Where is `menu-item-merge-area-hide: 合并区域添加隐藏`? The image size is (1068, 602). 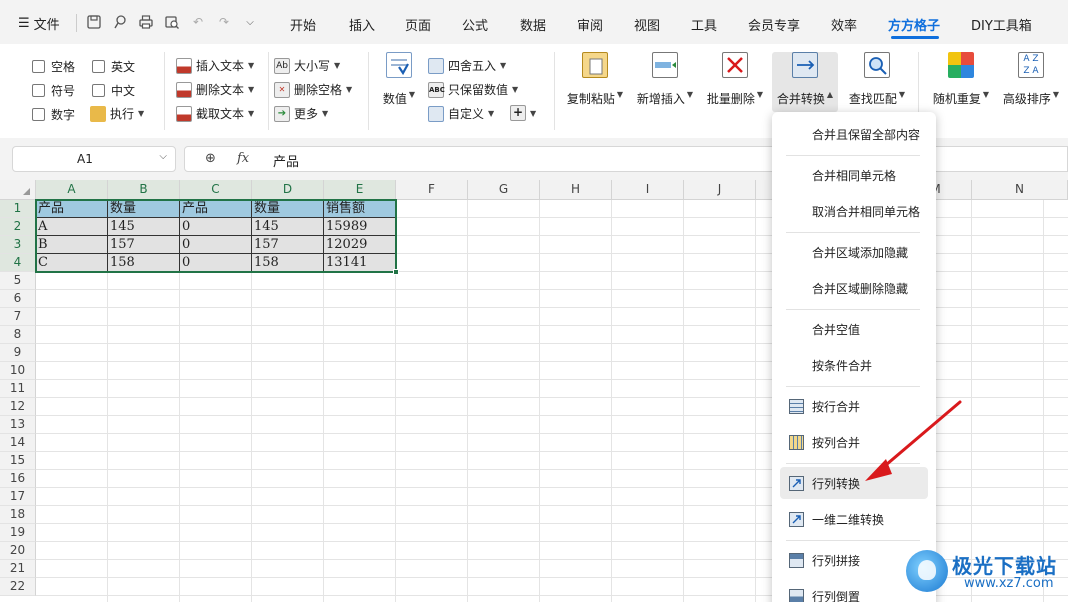
menu-item-merge-area-hide: 合并区域添加隐藏 is located at coordinates (854, 252).